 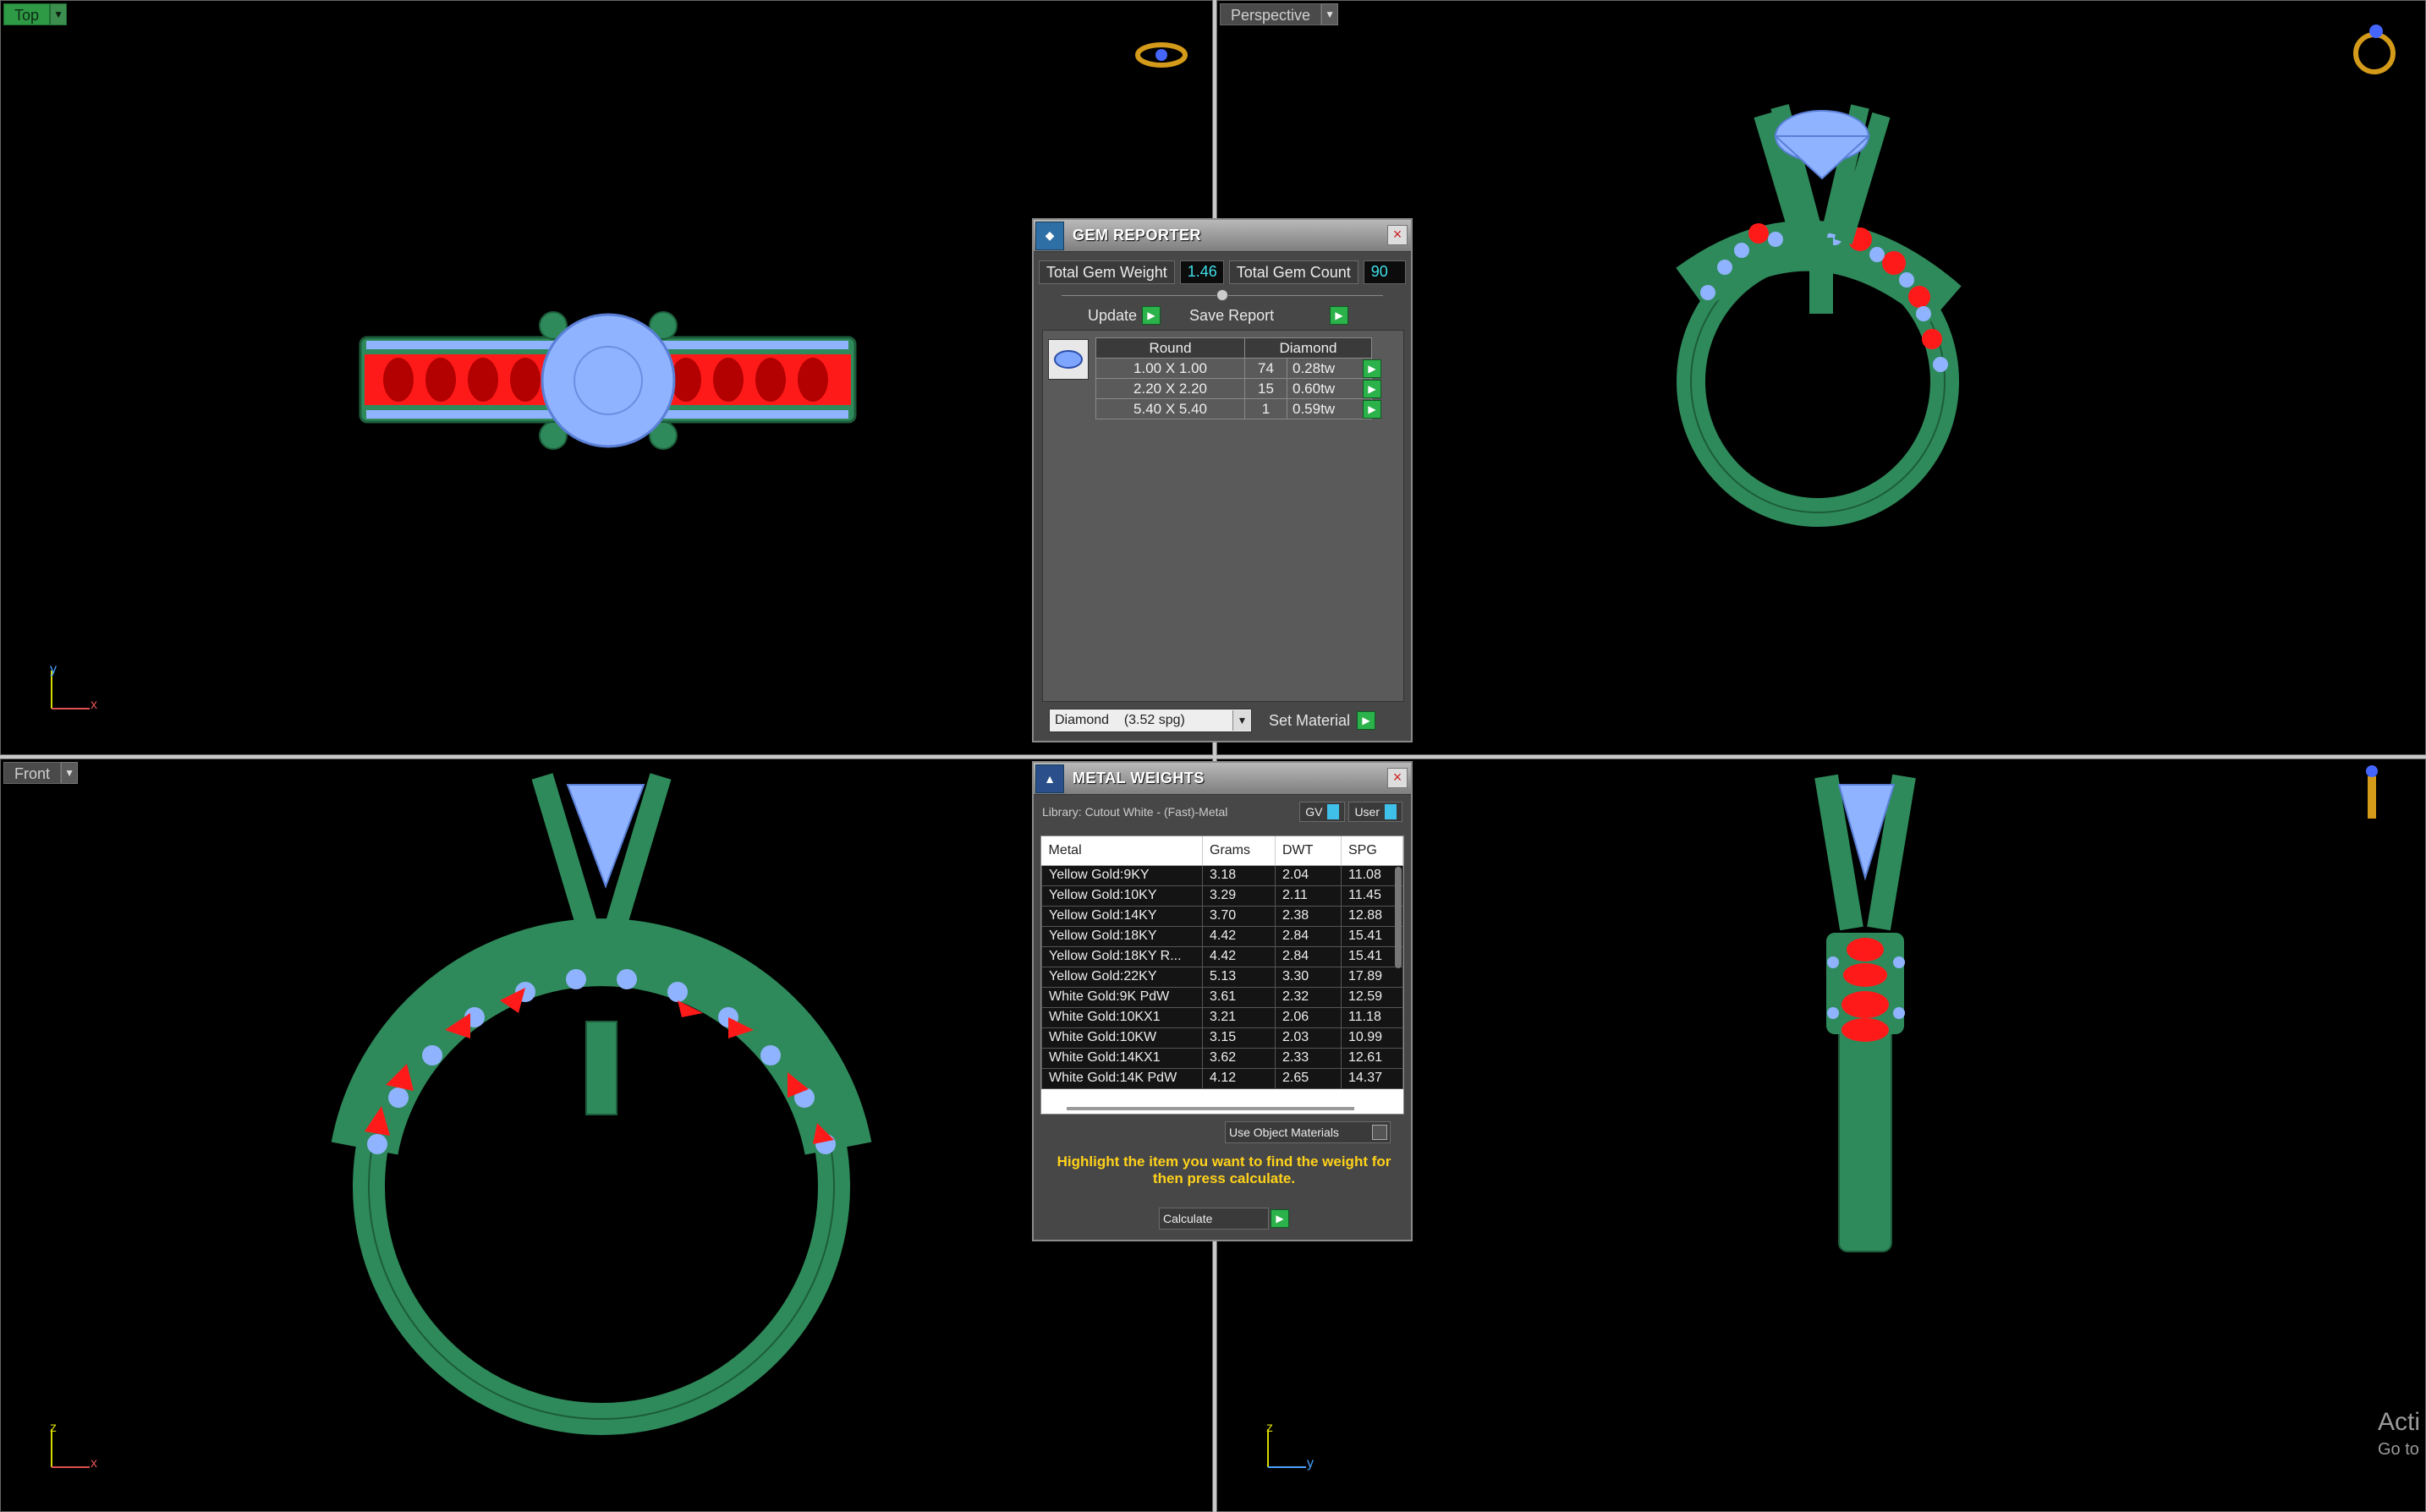 I want to click on axis-gizmo: y x, so click(x=77, y=687).